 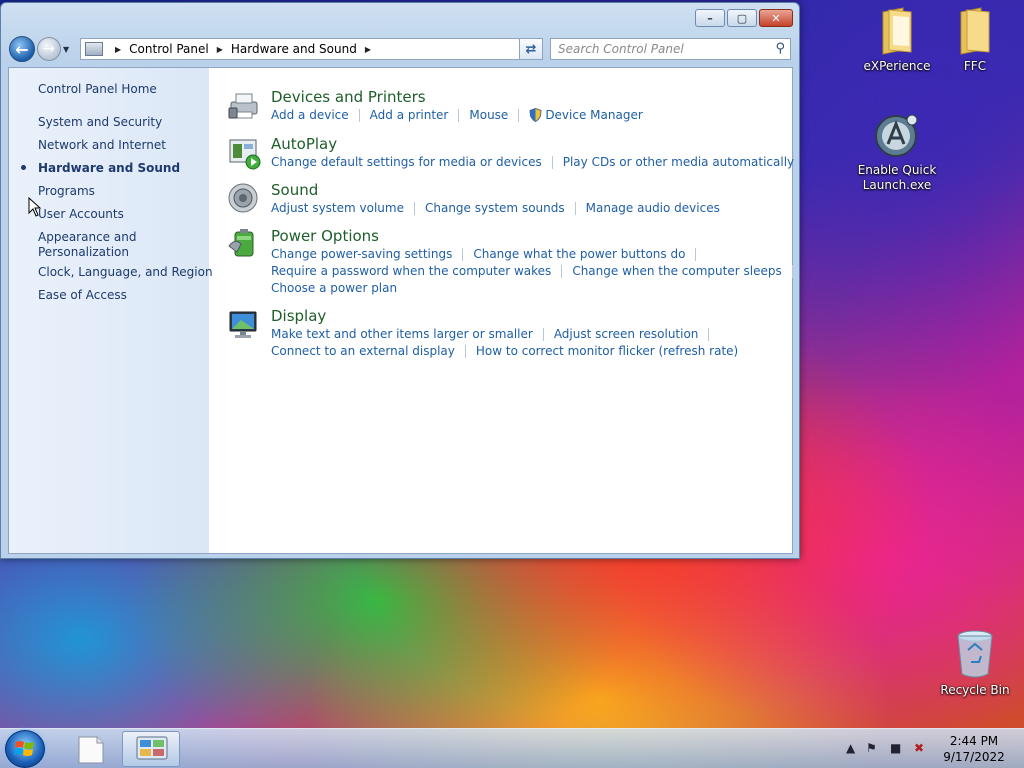 What do you see at coordinates (244, 325) in the screenshot?
I see `monitor-icon` at bounding box center [244, 325].